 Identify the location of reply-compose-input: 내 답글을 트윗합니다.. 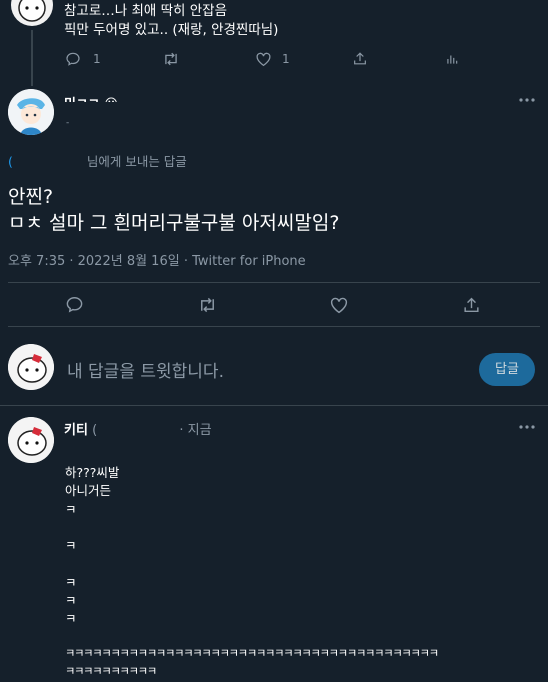
(267, 369).